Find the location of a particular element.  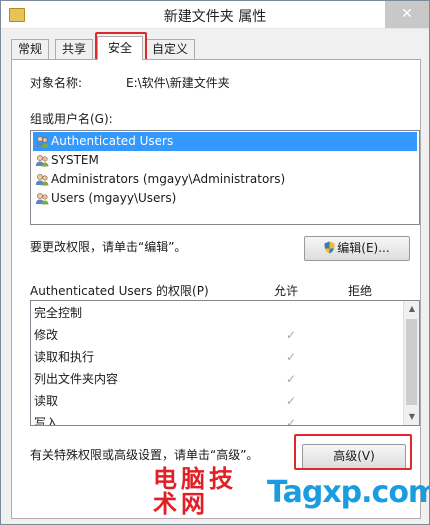

tab-general: 常规 is located at coordinates (30, 49).